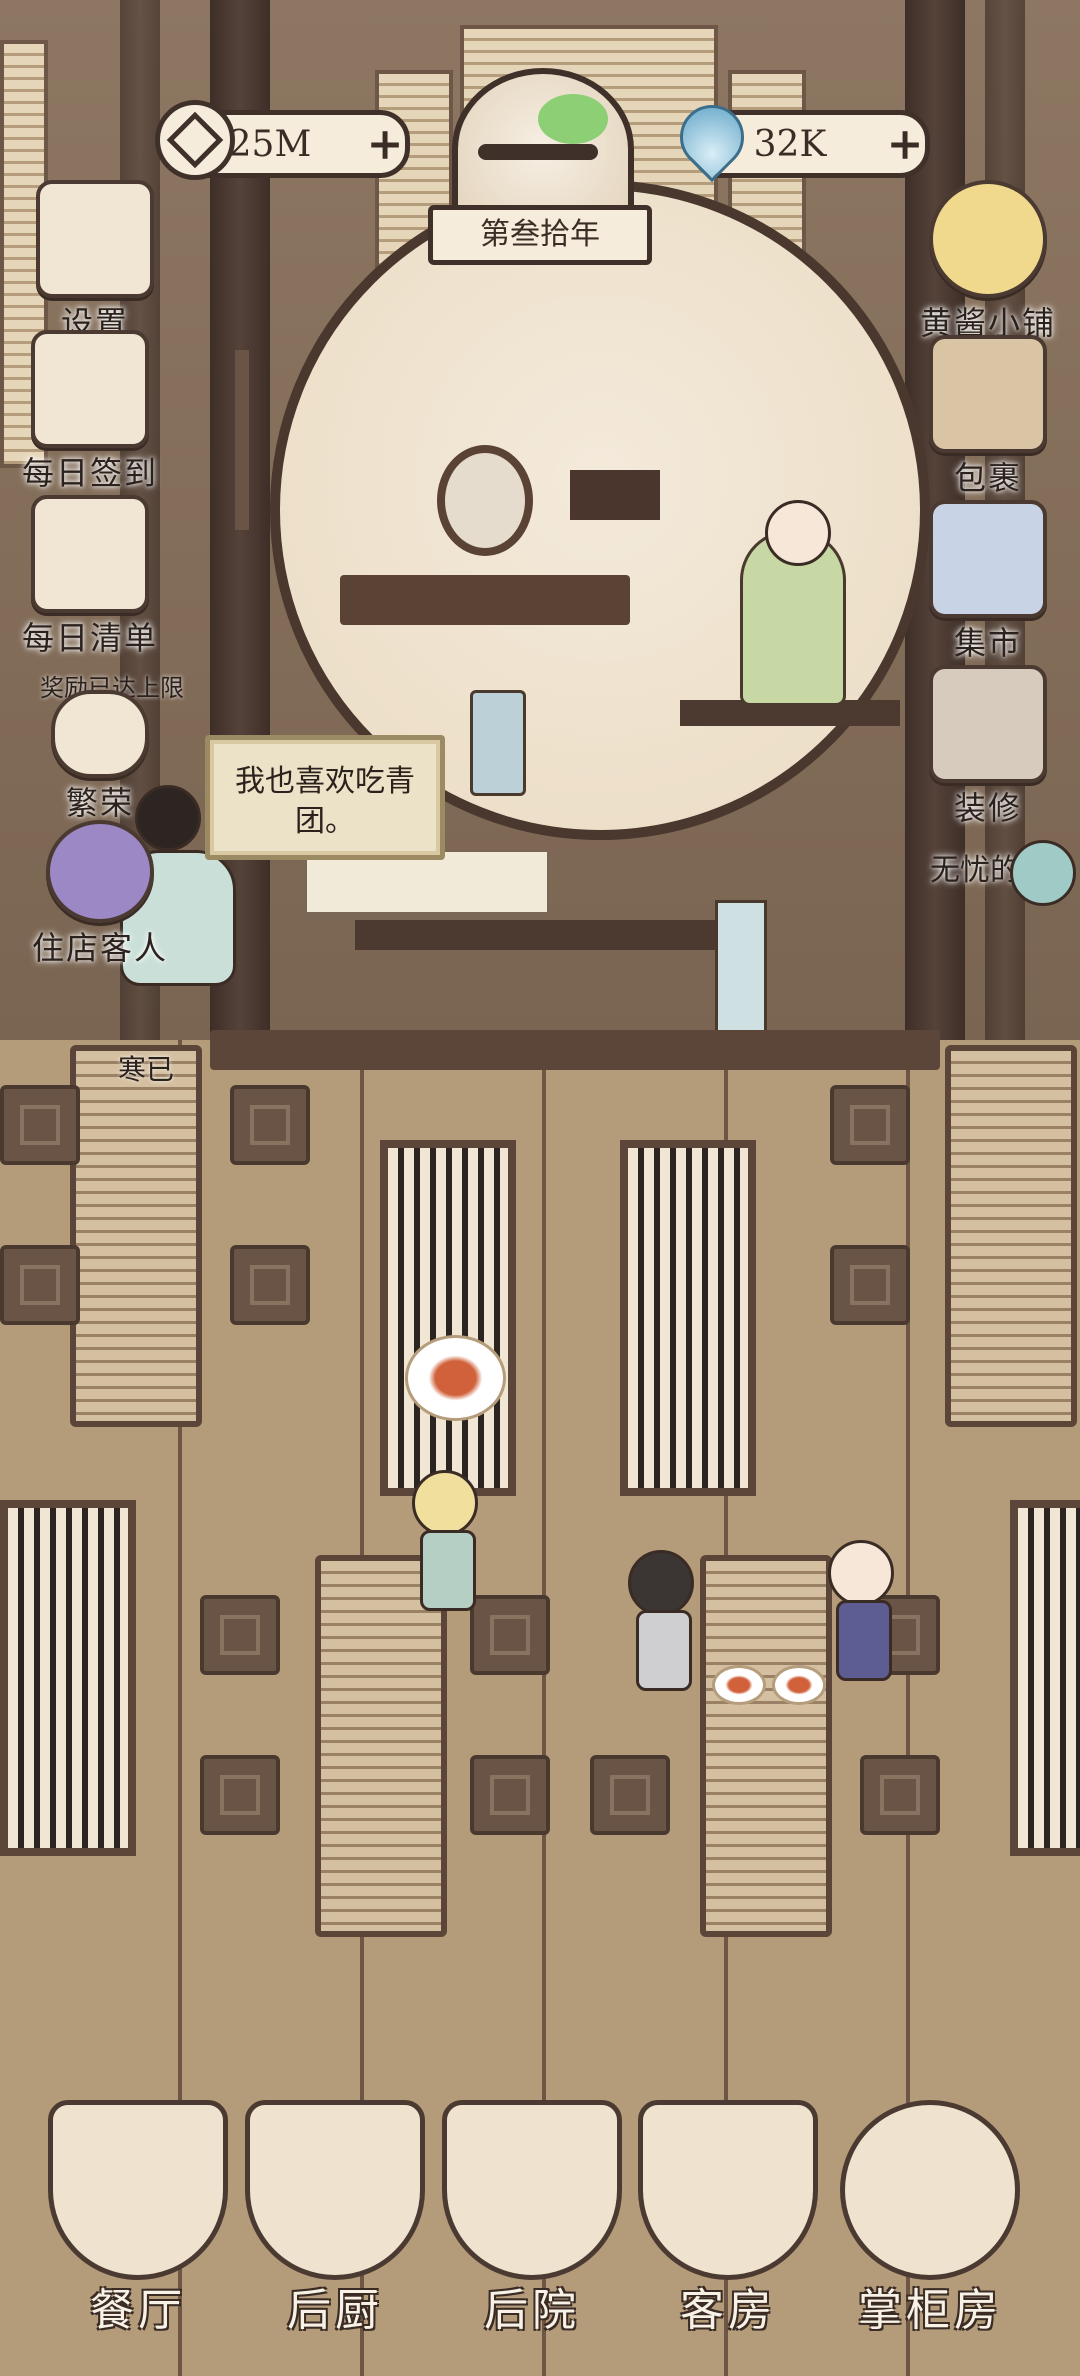 This screenshot has height=2376, width=1080. I want to click on menu-label: 每日清单, so click(89, 638).